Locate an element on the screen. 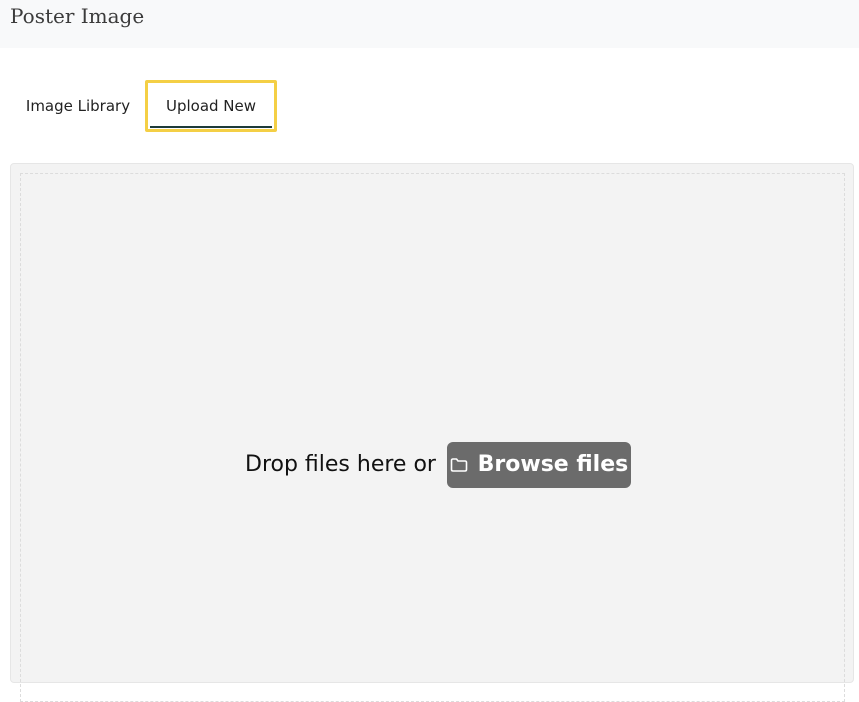 Image resolution: width=859 pixels, height=702 pixels. page-header: Poster Image is located at coordinates (429, 24).